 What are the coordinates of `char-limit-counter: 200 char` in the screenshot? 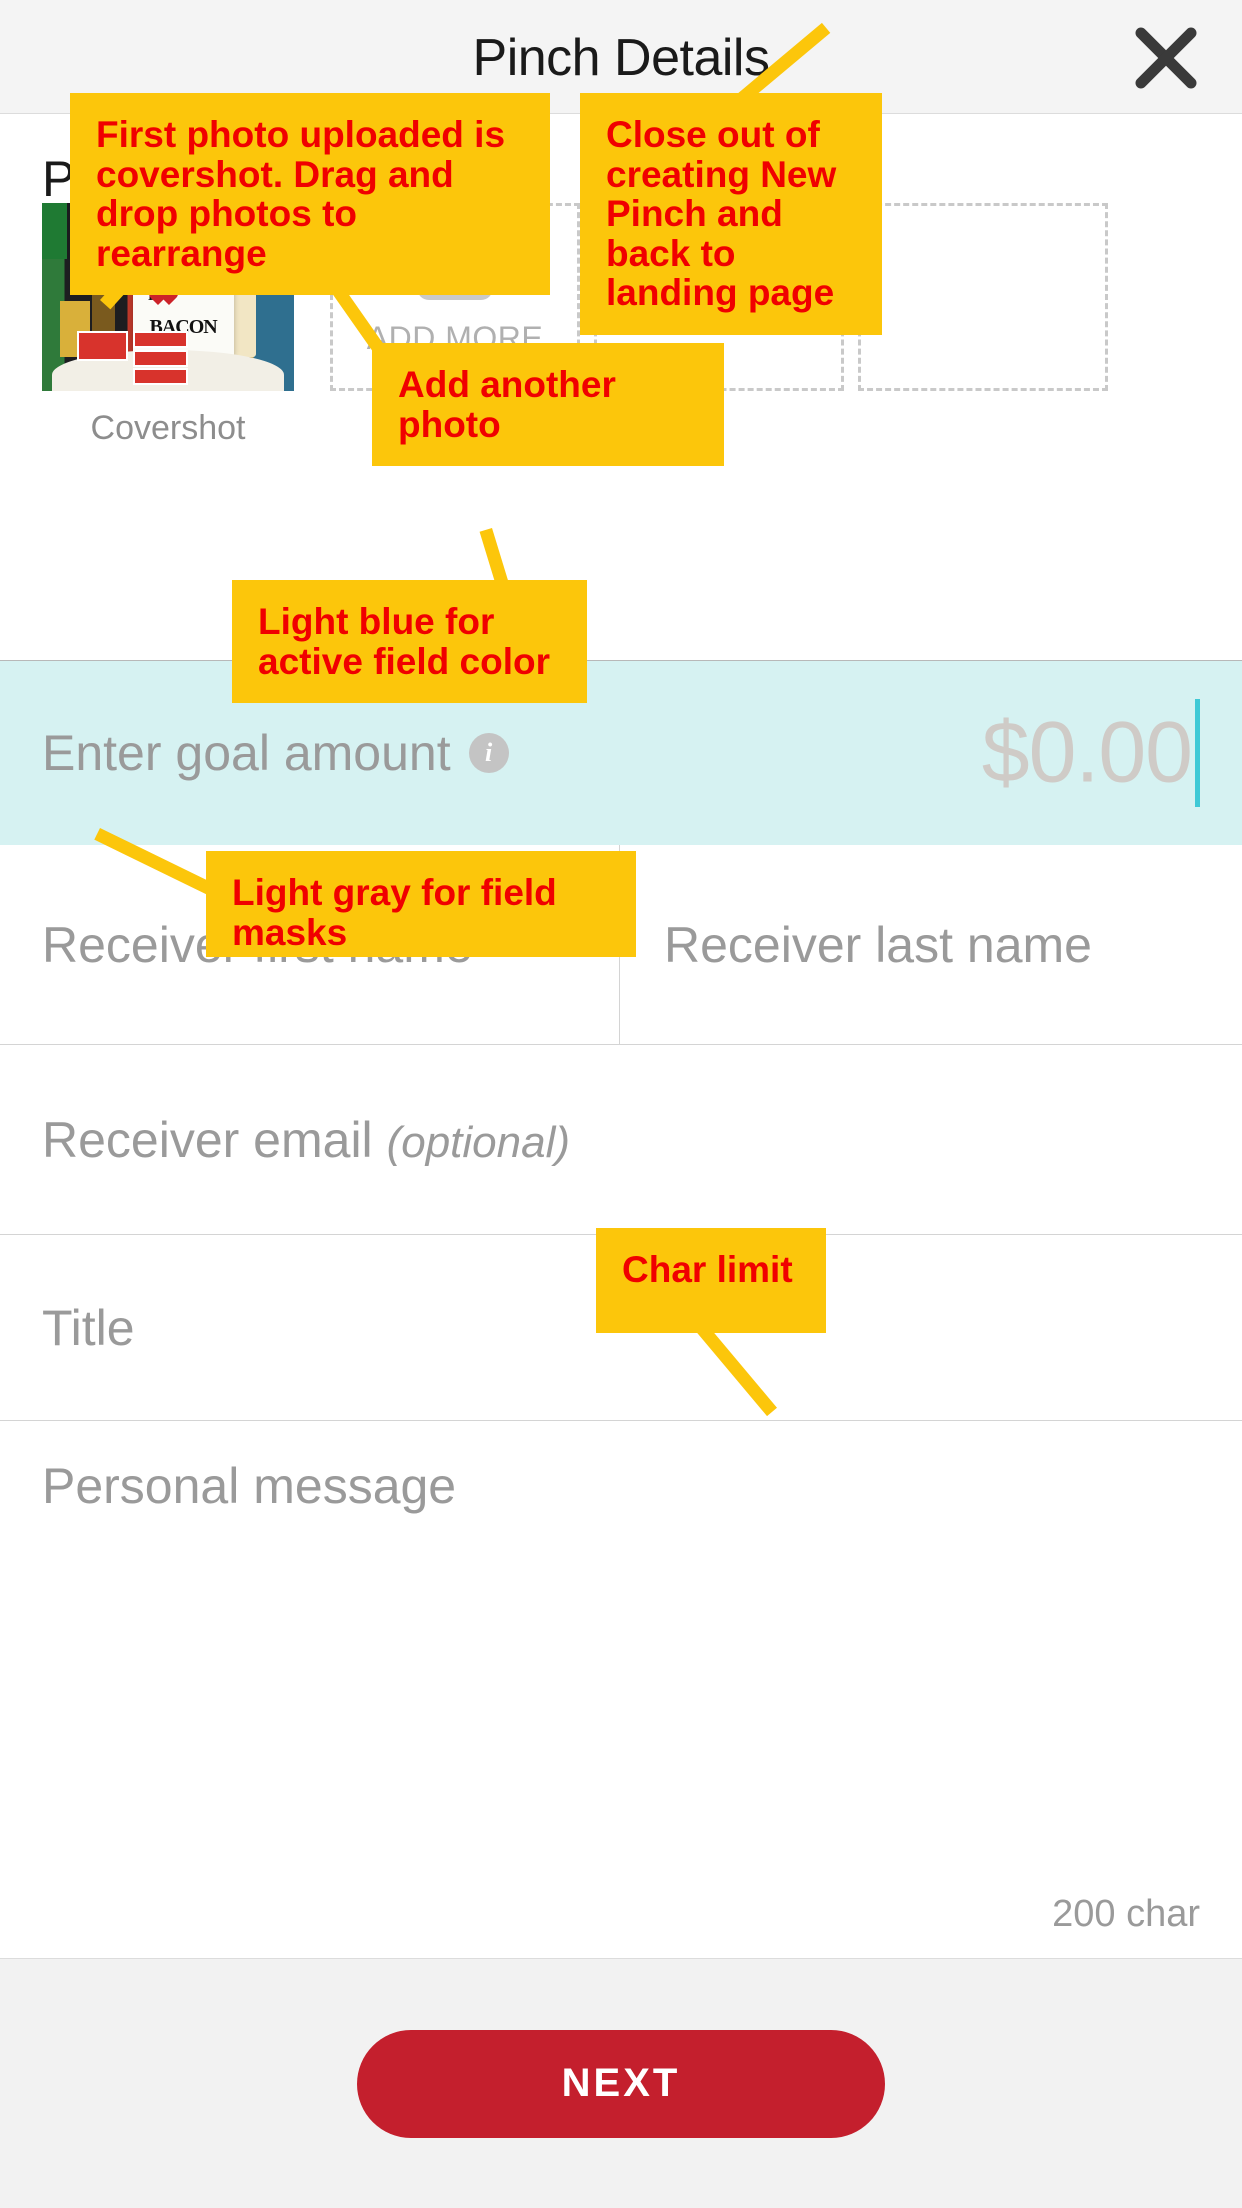 It's located at (1126, 1914).